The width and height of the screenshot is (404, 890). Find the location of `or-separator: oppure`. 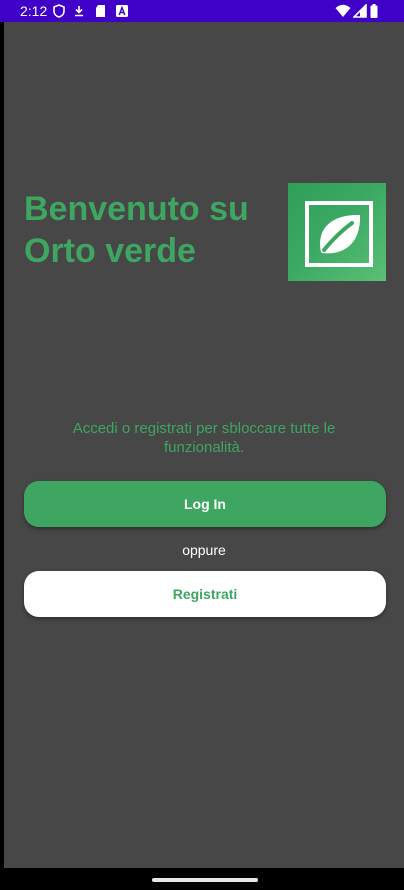

or-separator: oppure is located at coordinates (204, 550).